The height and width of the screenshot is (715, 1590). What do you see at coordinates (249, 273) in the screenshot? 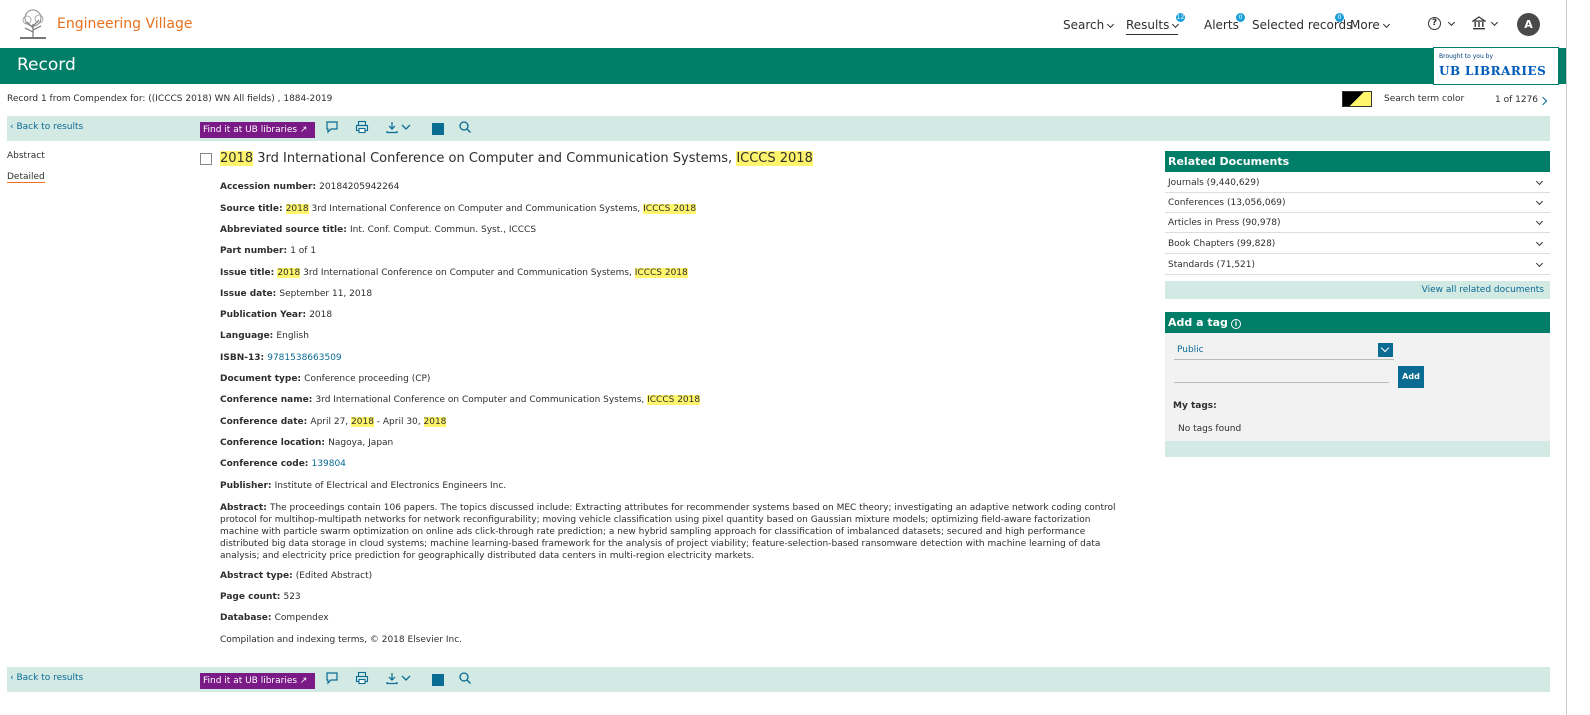
I see `field-label: Issue title:` at bounding box center [249, 273].